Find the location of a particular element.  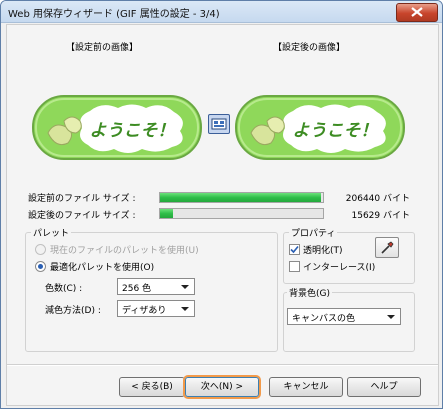

before-size-bar-fill is located at coordinates (241, 197).